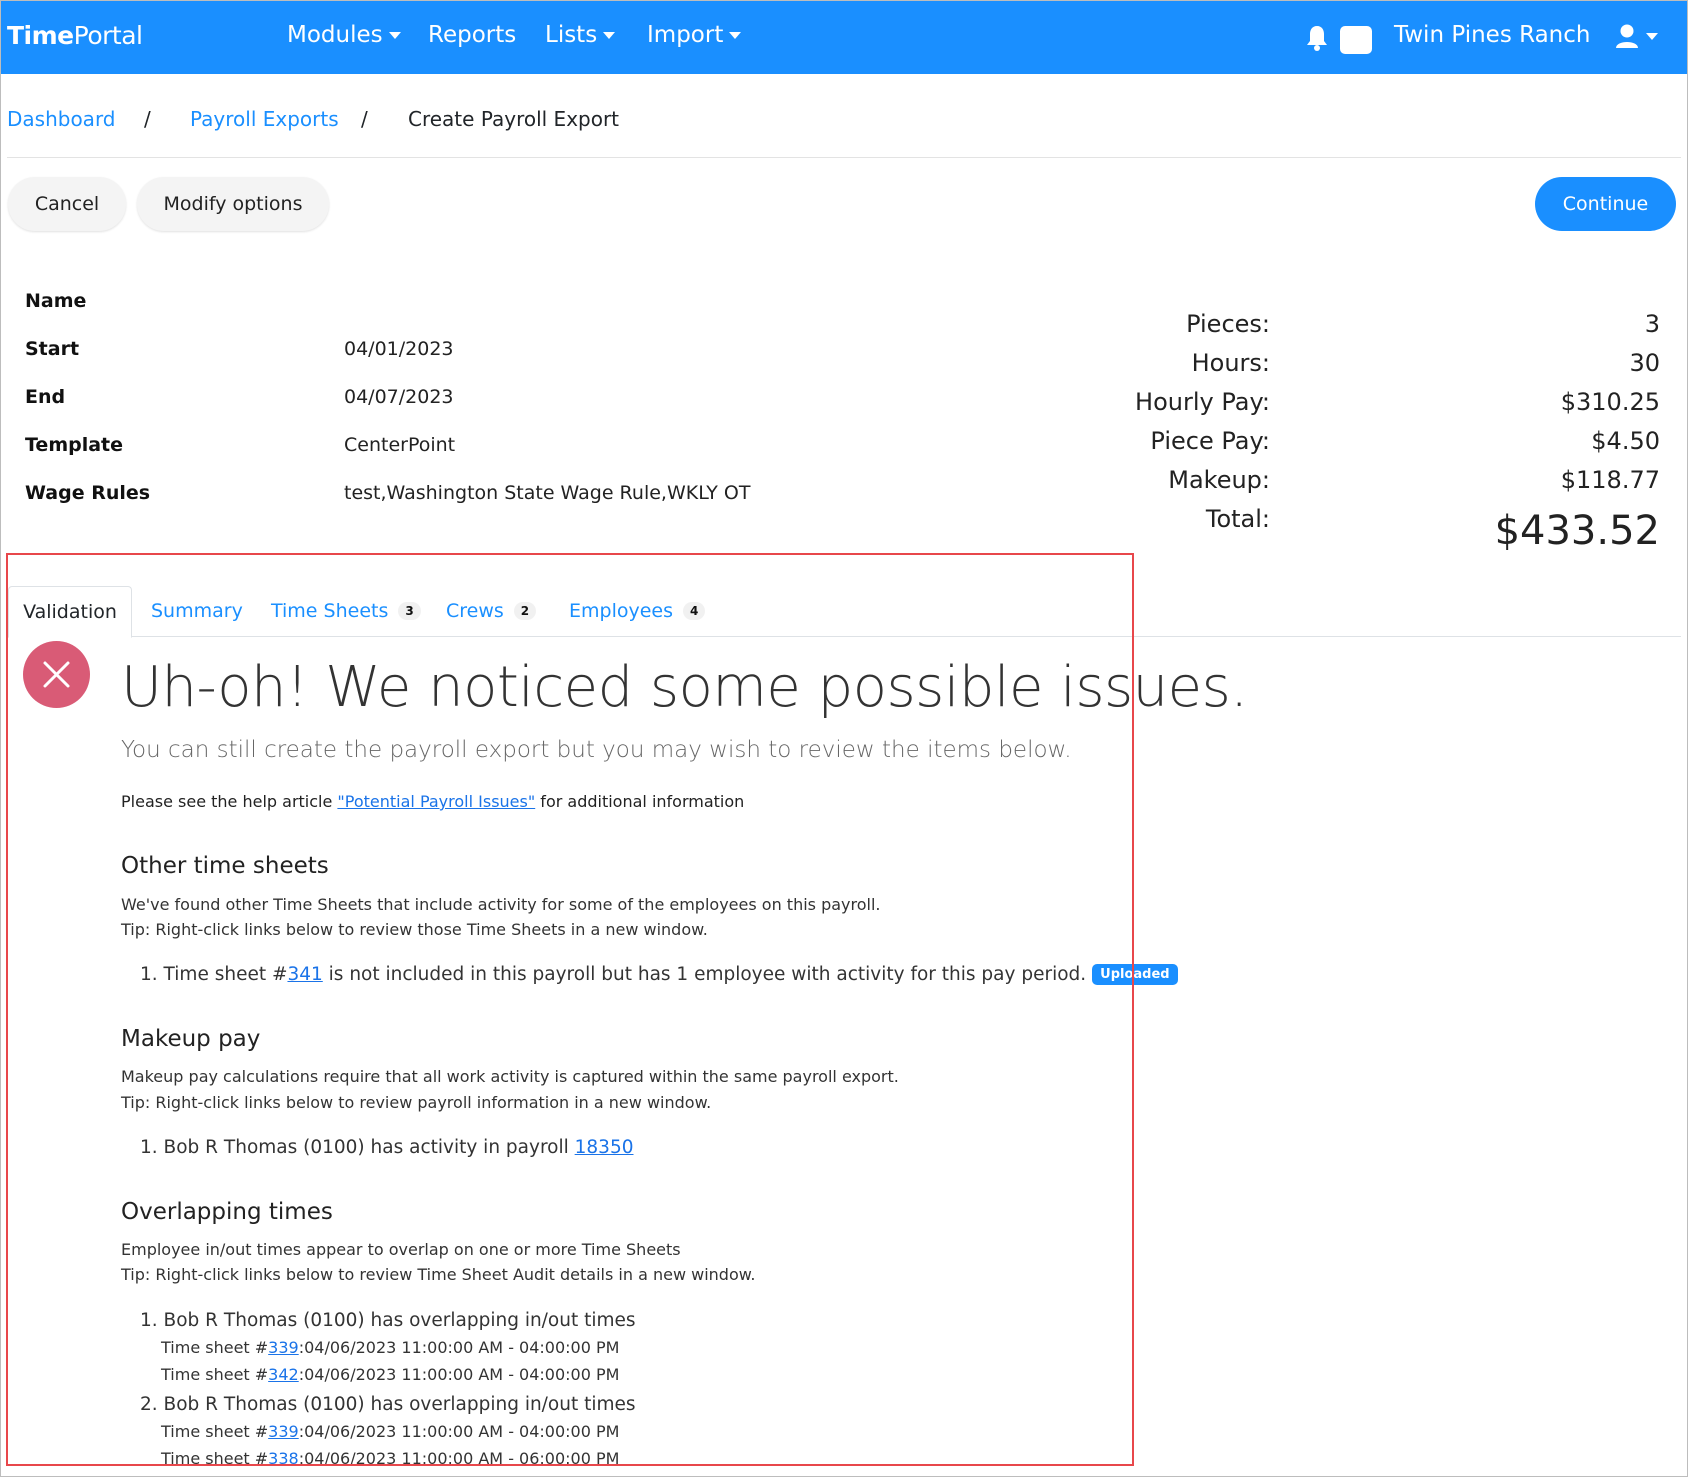 This screenshot has width=1688, height=1477. What do you see at coordinates (191, 1039) in the screenshot?
I see `section-title-makeup-pay: Makeup pay` at bounding box center [191, 1039].